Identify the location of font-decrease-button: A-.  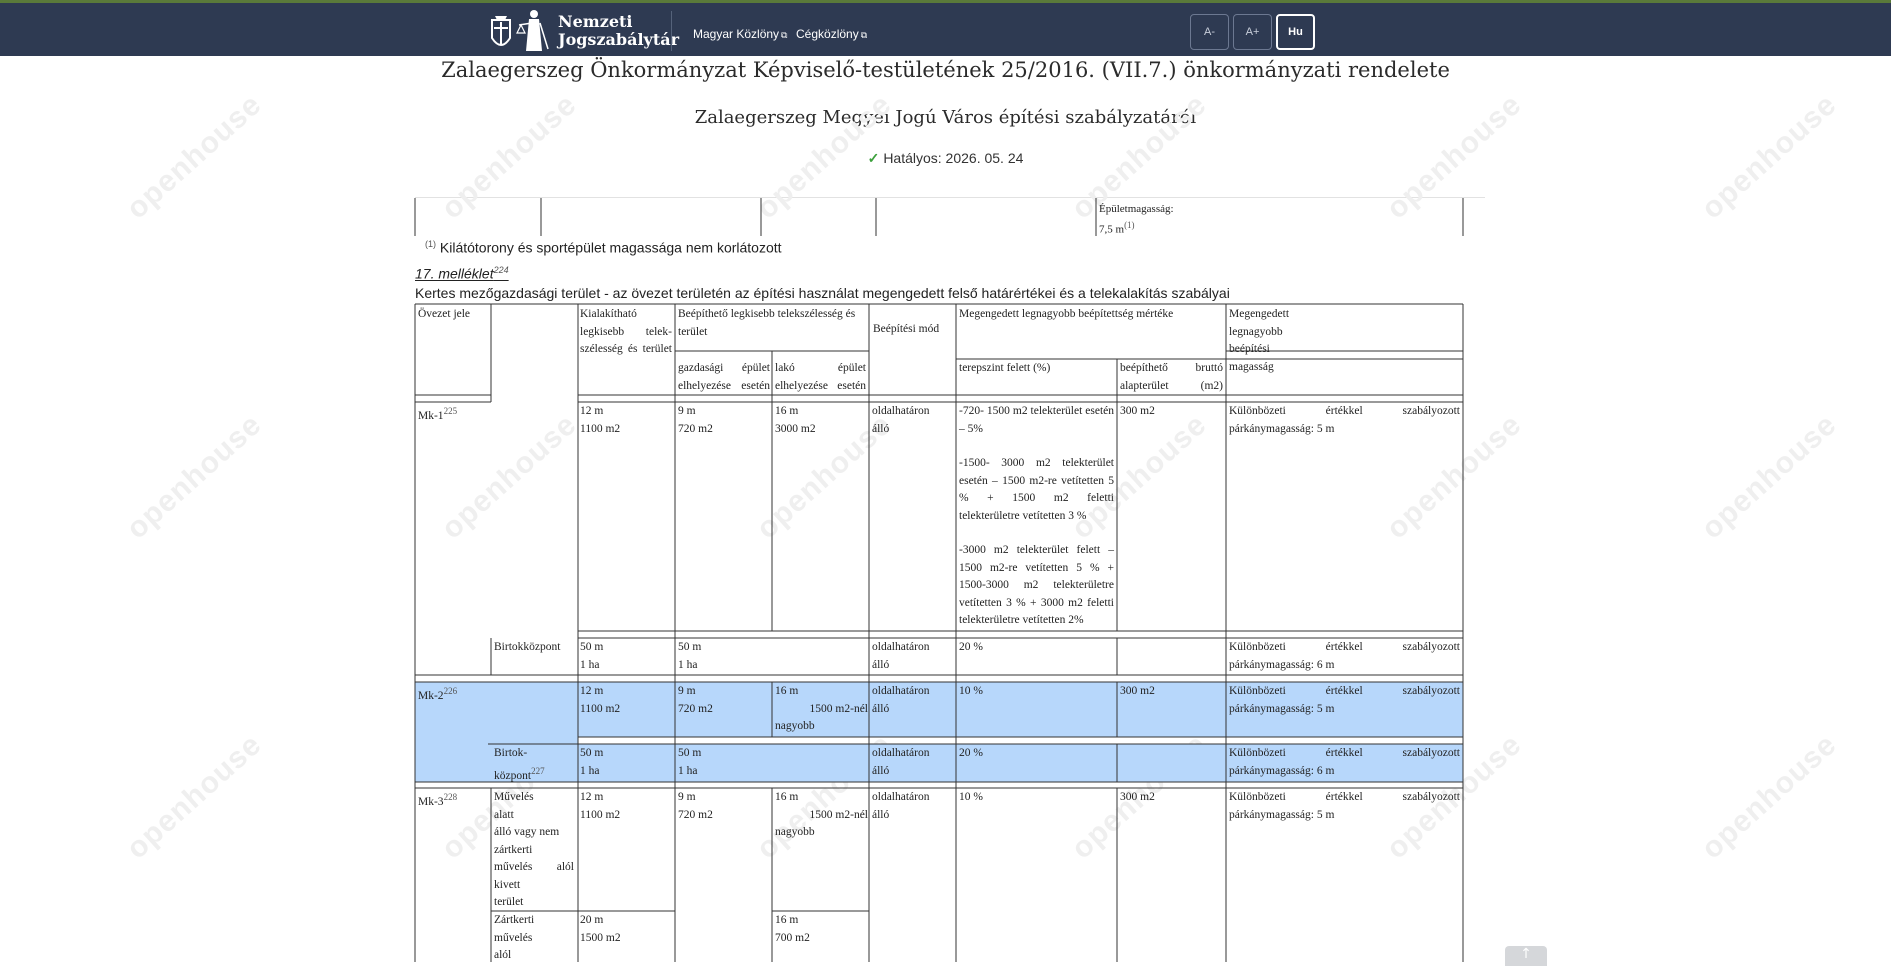
(1209, 32).